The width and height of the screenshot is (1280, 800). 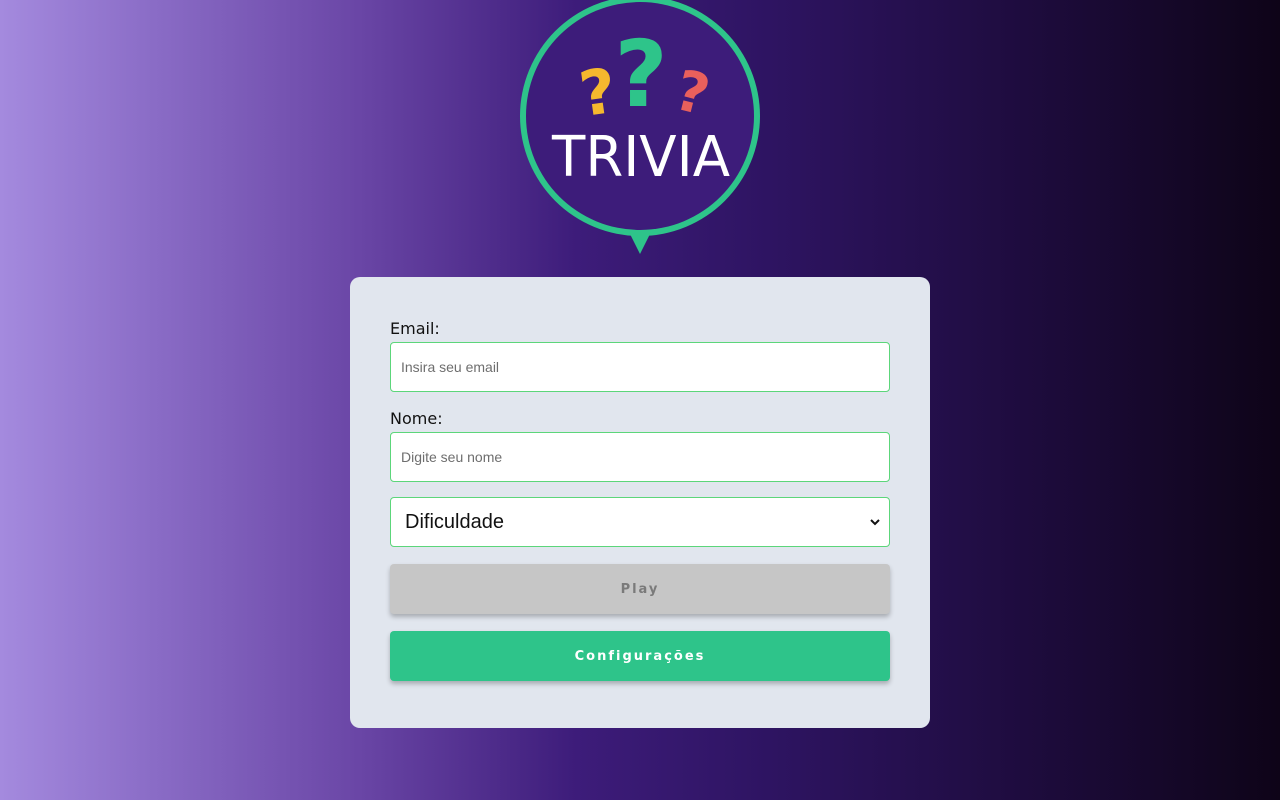 I want to click on play-button: Play, so click(x=640, y=589).